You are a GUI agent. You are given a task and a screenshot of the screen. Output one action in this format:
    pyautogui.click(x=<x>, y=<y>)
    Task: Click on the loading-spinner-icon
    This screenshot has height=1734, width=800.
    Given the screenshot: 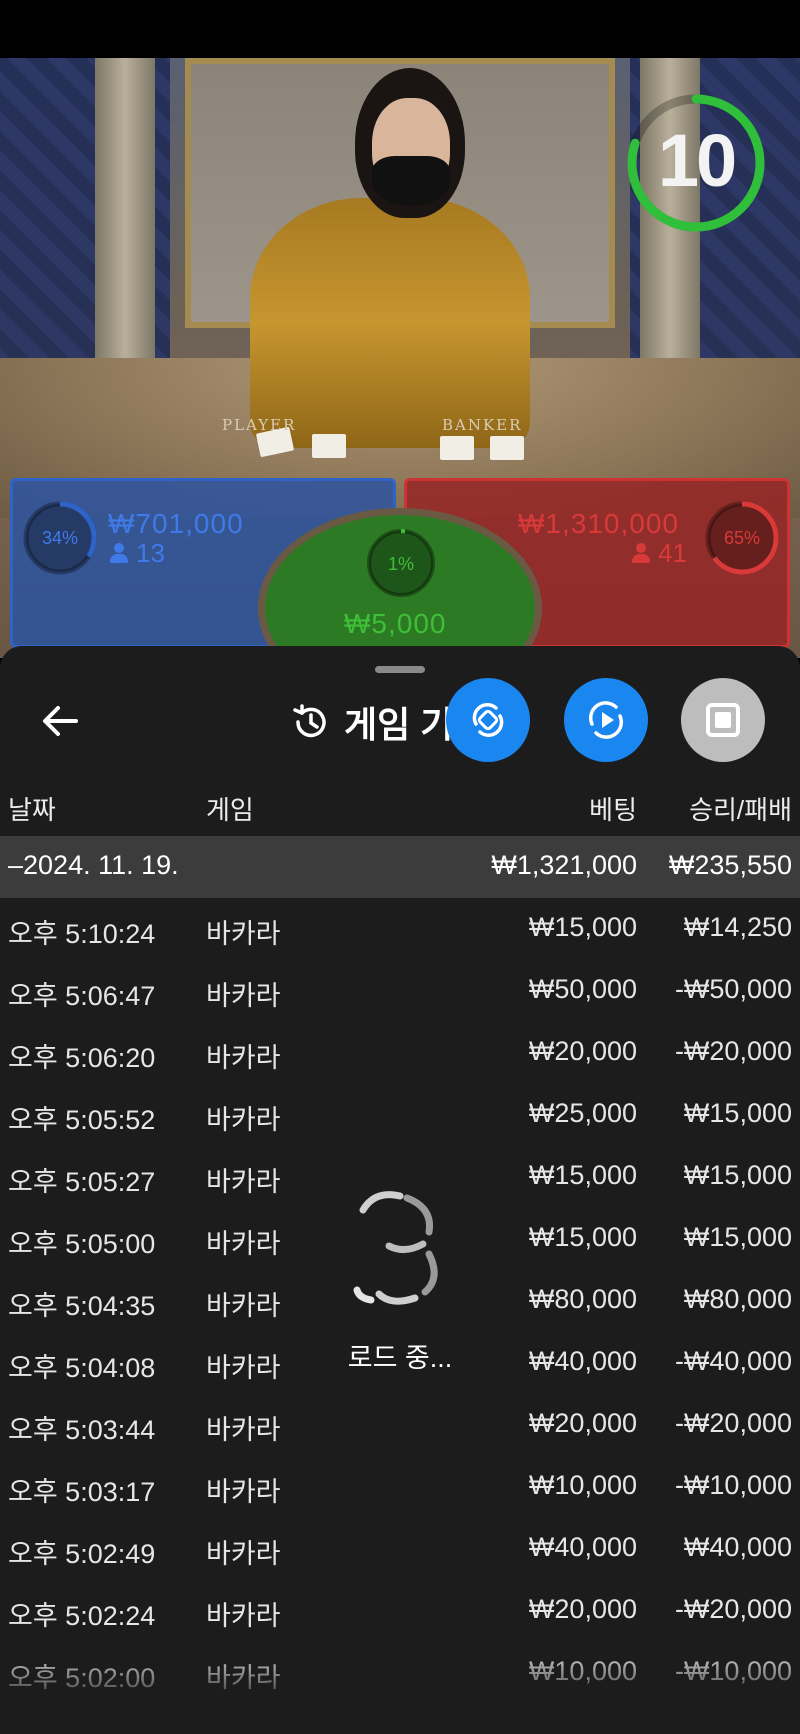 What is the action you would take?
    pyautogui.click(x=395, y=1248)
    